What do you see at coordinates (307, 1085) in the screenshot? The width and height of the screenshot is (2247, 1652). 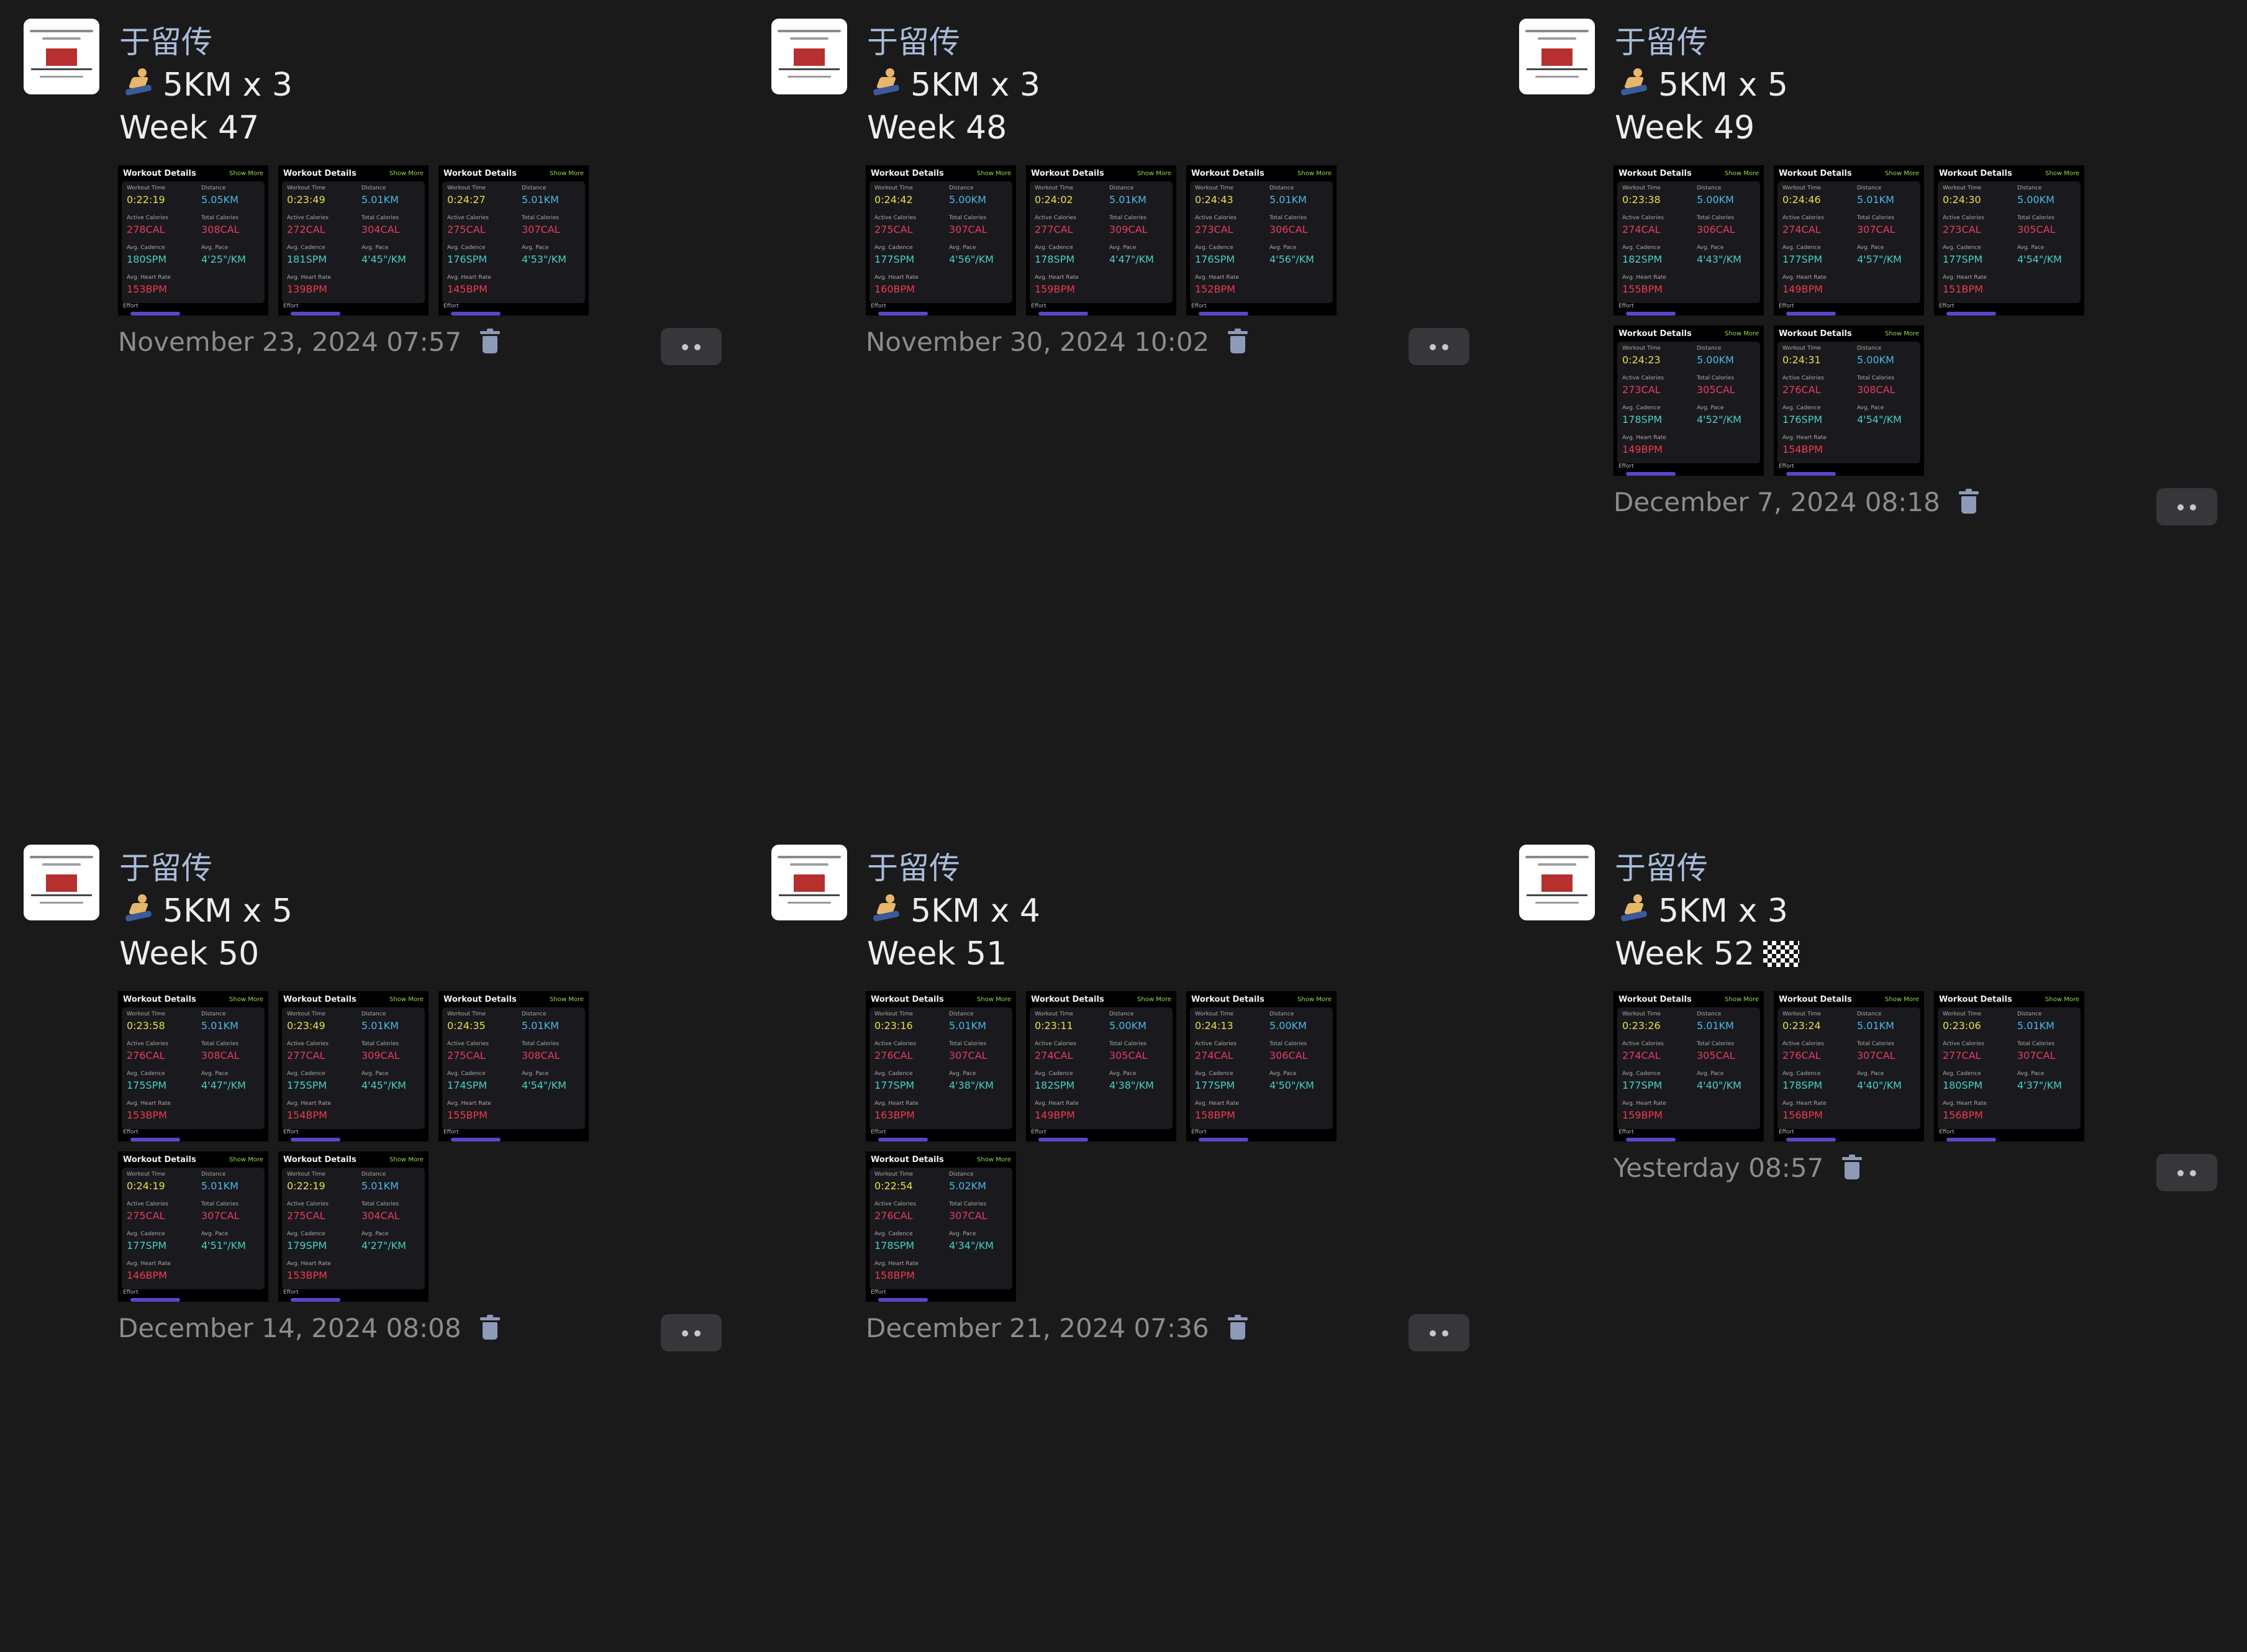 I see `thumb-value-avg-cadence: 175SPM` at bounding box center [307, 1085].